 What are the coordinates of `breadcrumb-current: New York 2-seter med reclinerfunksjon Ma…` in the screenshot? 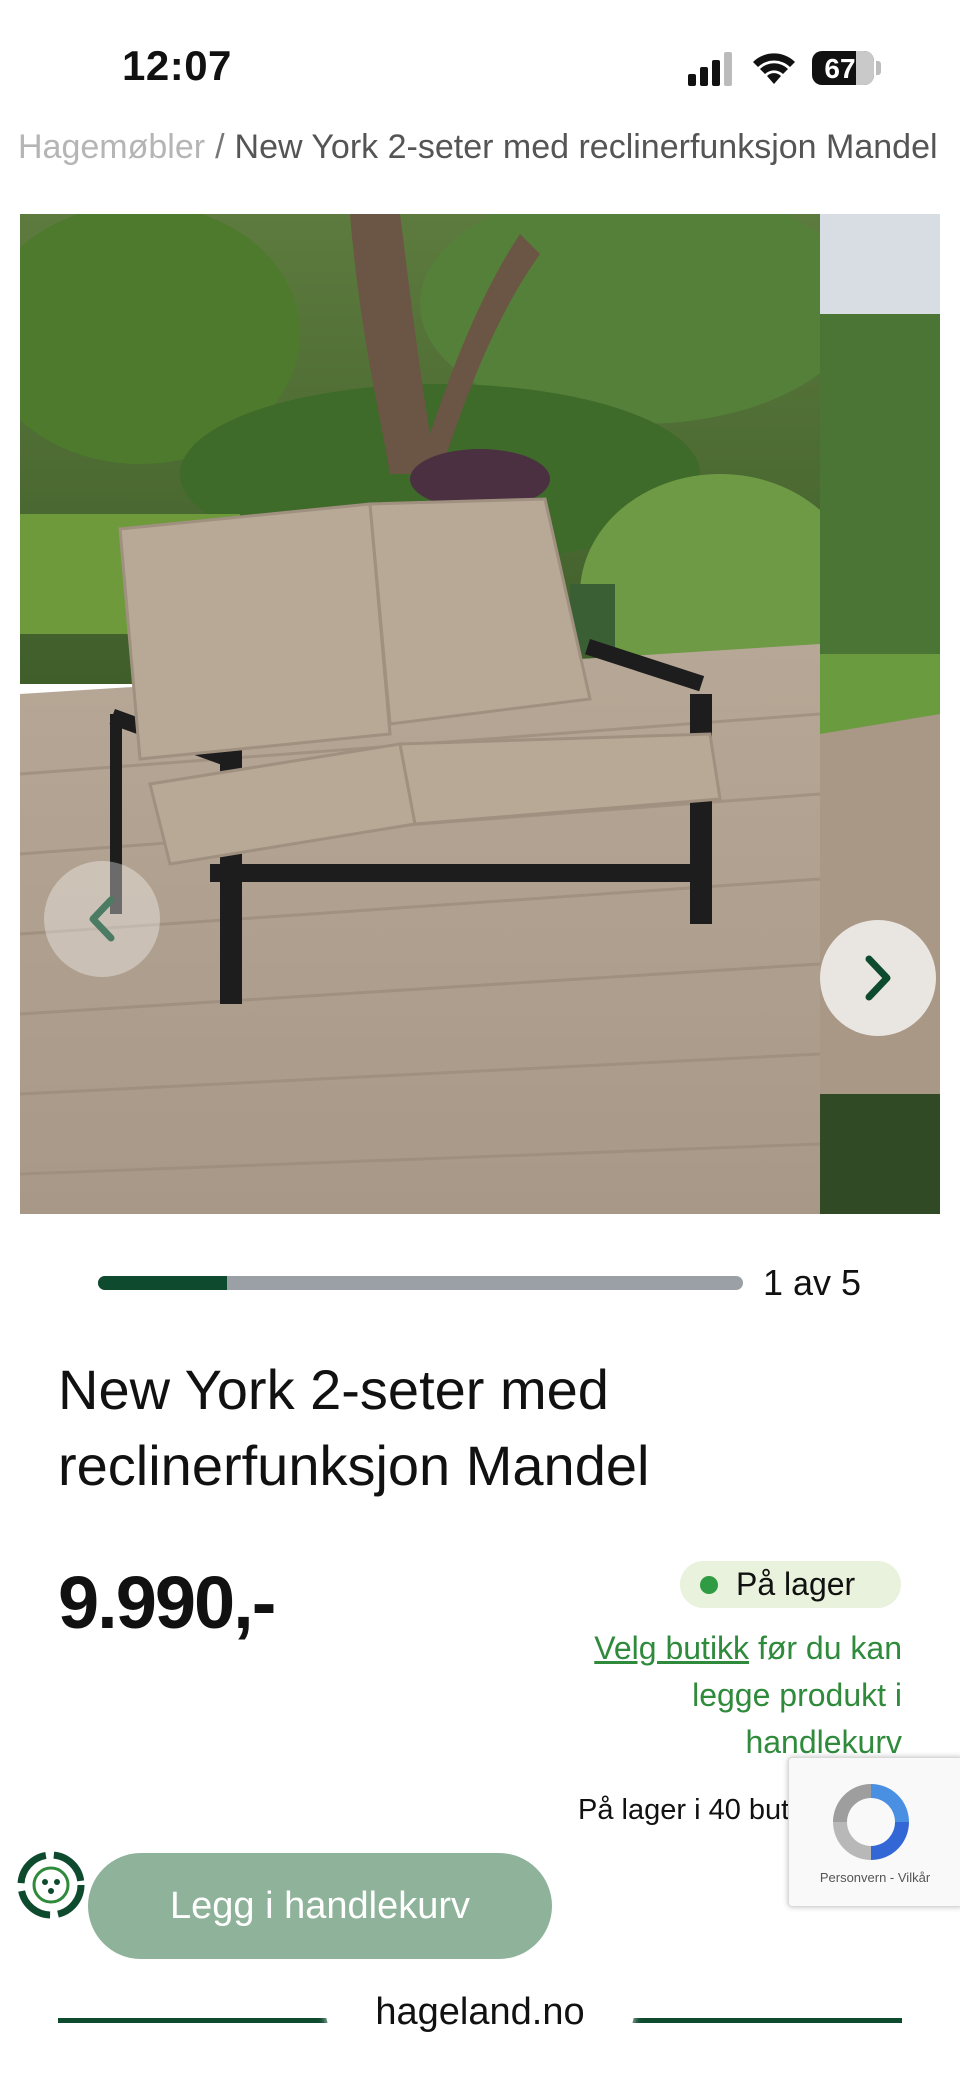 It's located at (586, 147).